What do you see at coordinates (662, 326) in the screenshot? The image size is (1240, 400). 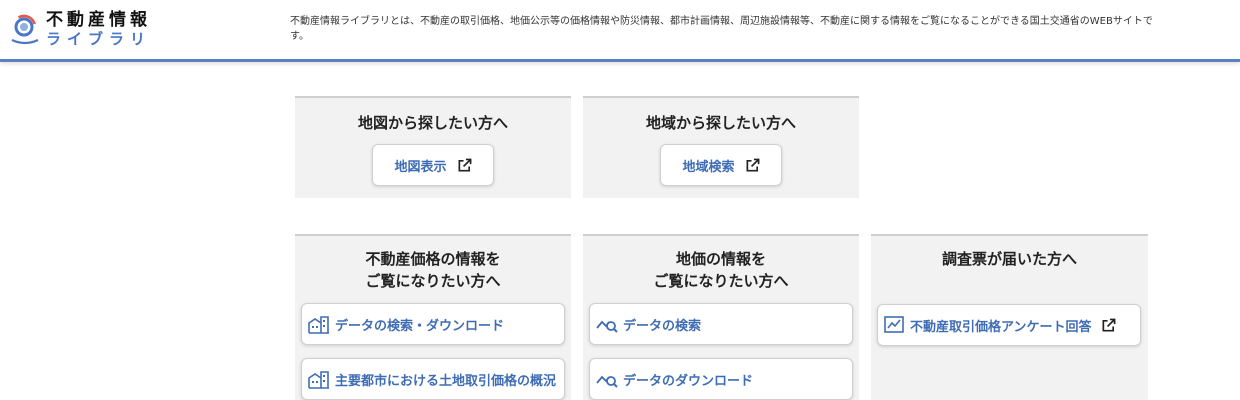 I see `button-label: データの検索` at bounding box center [662, 326].